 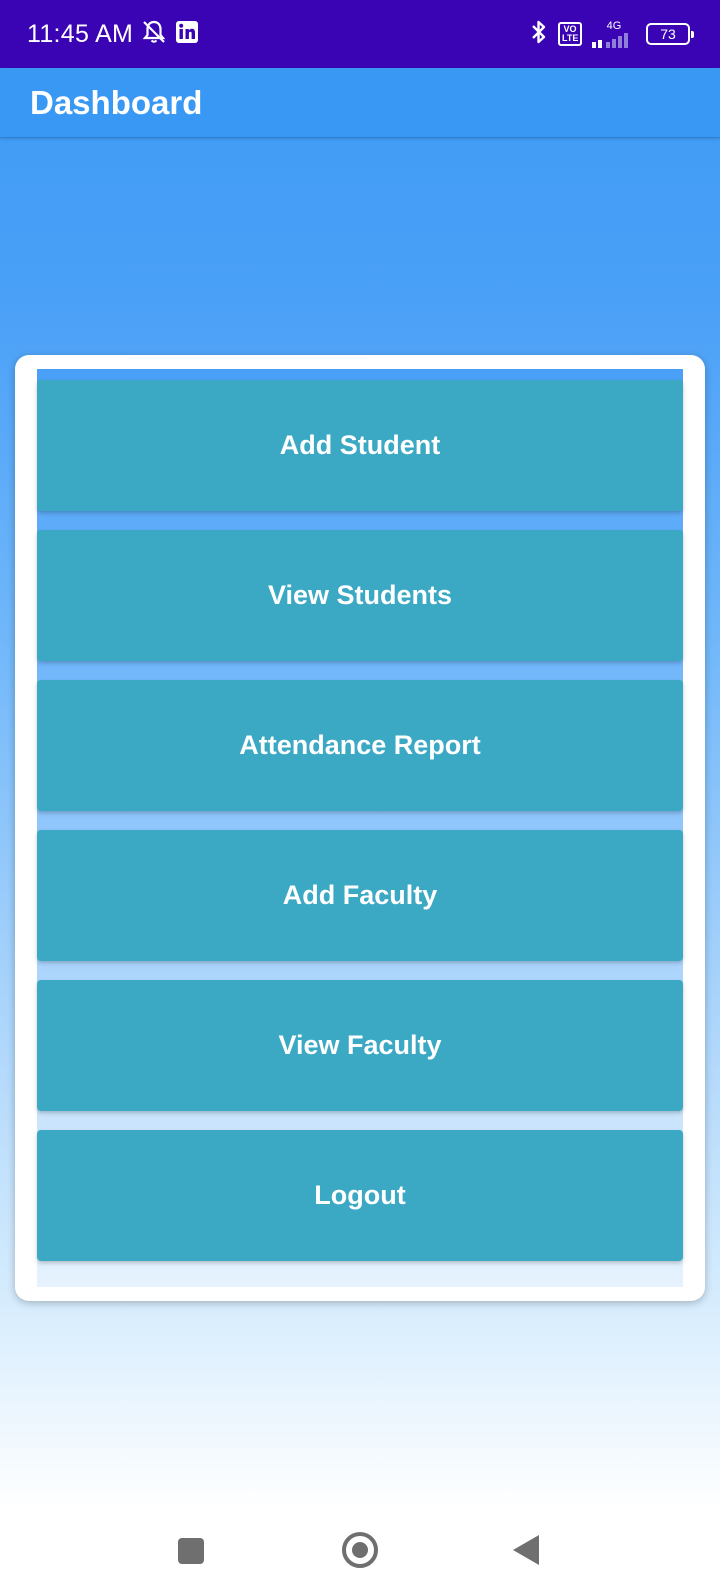 I want to click on status-time: 11:45 AM, so click(x=80, y=33).